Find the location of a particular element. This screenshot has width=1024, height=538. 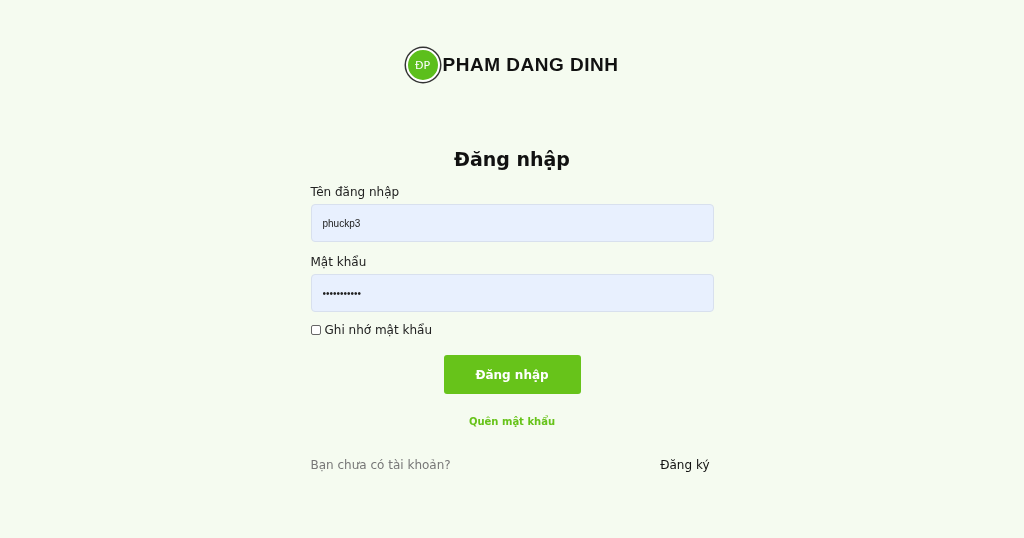

field-label: Tên đăng nhập is located at coordinates (355, 192).